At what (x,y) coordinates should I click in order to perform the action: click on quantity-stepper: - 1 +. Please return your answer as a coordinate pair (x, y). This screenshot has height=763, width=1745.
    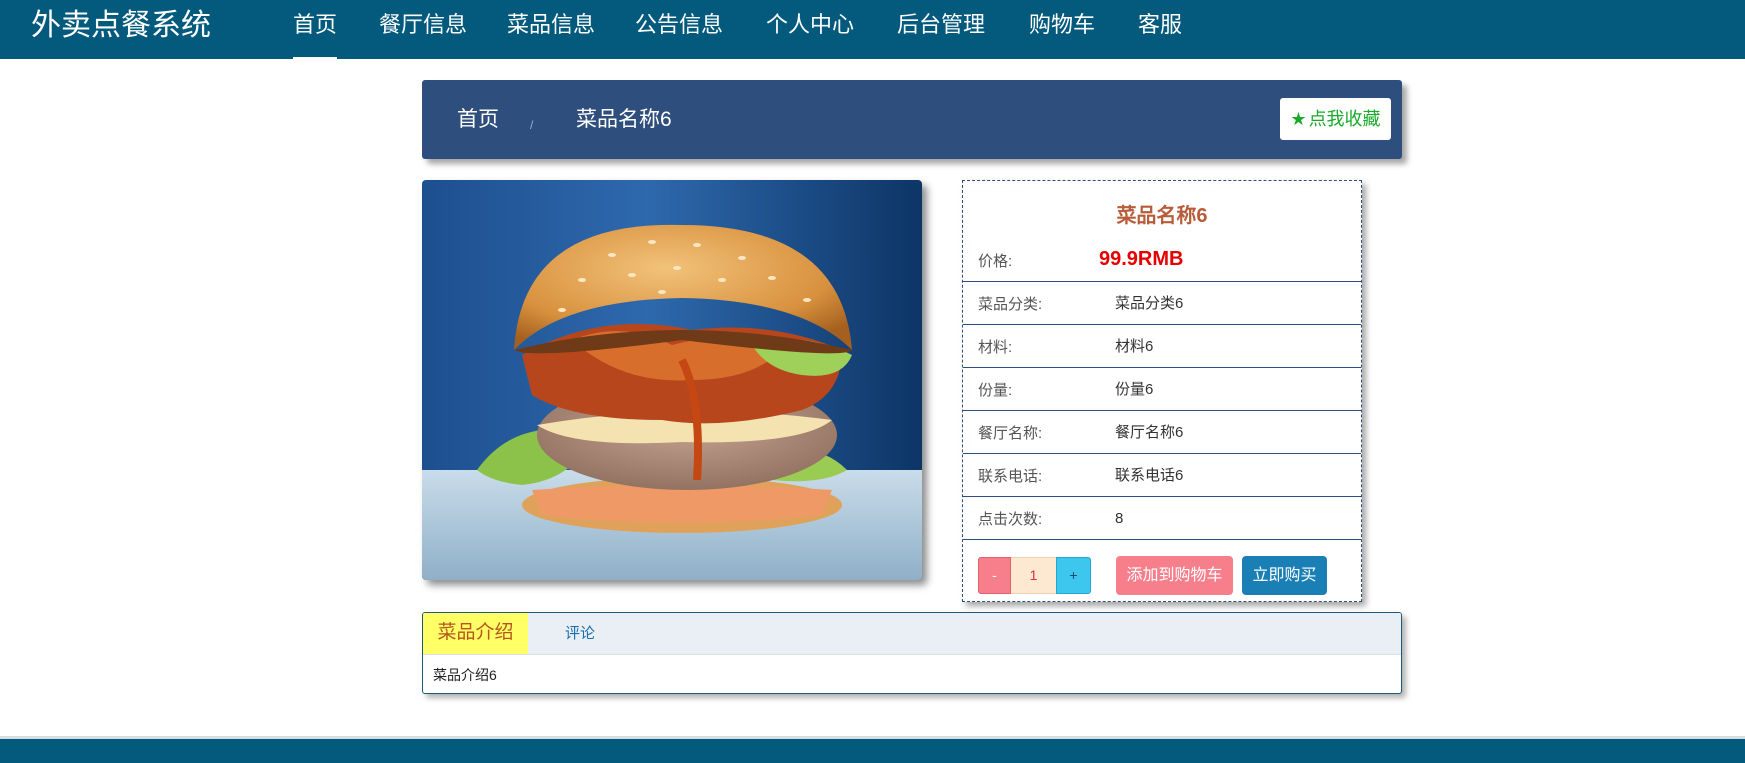
    Looking at the image, I should click on (1034, 575).